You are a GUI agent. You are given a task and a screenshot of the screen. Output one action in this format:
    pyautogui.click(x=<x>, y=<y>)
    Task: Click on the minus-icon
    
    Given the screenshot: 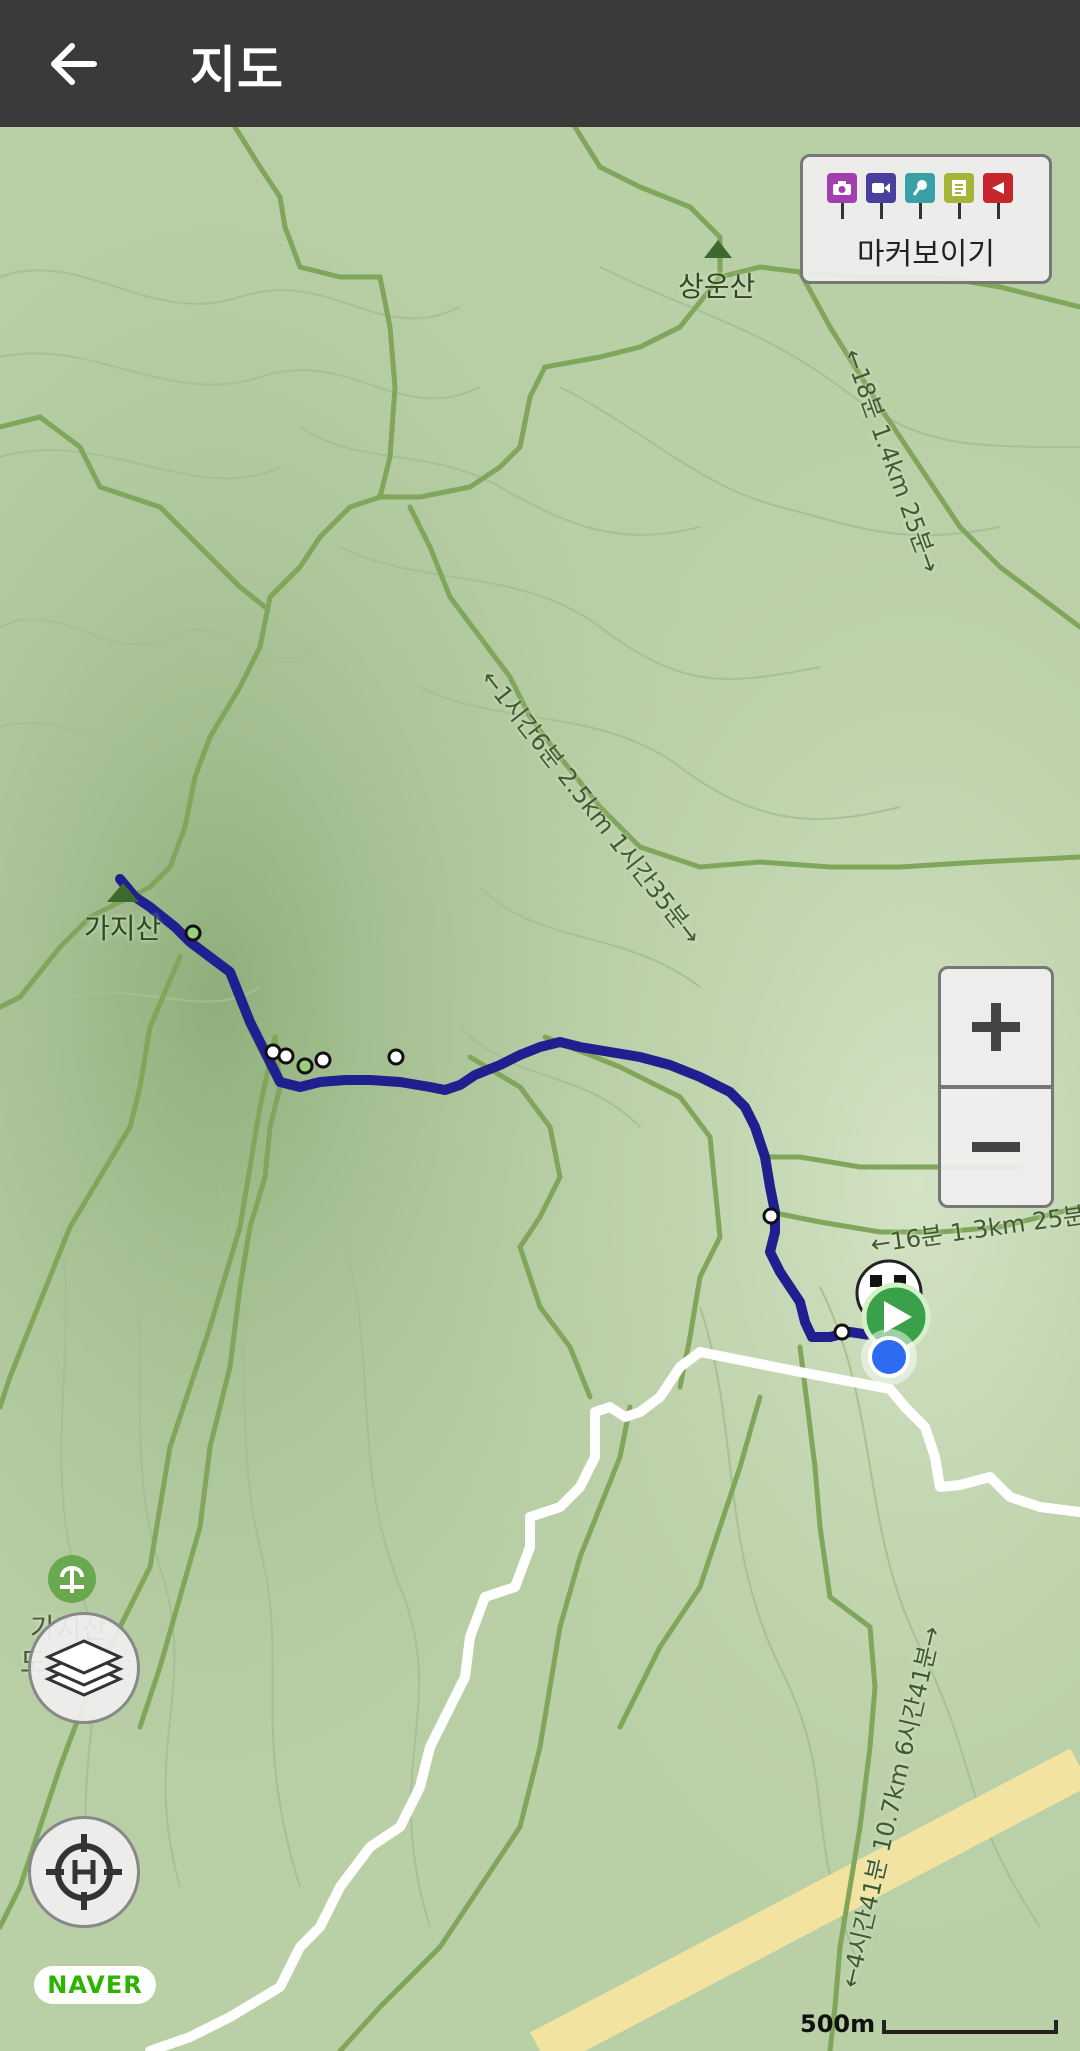 What is the action you would take?
    pyautogui.click(x=996, y=1147)
    